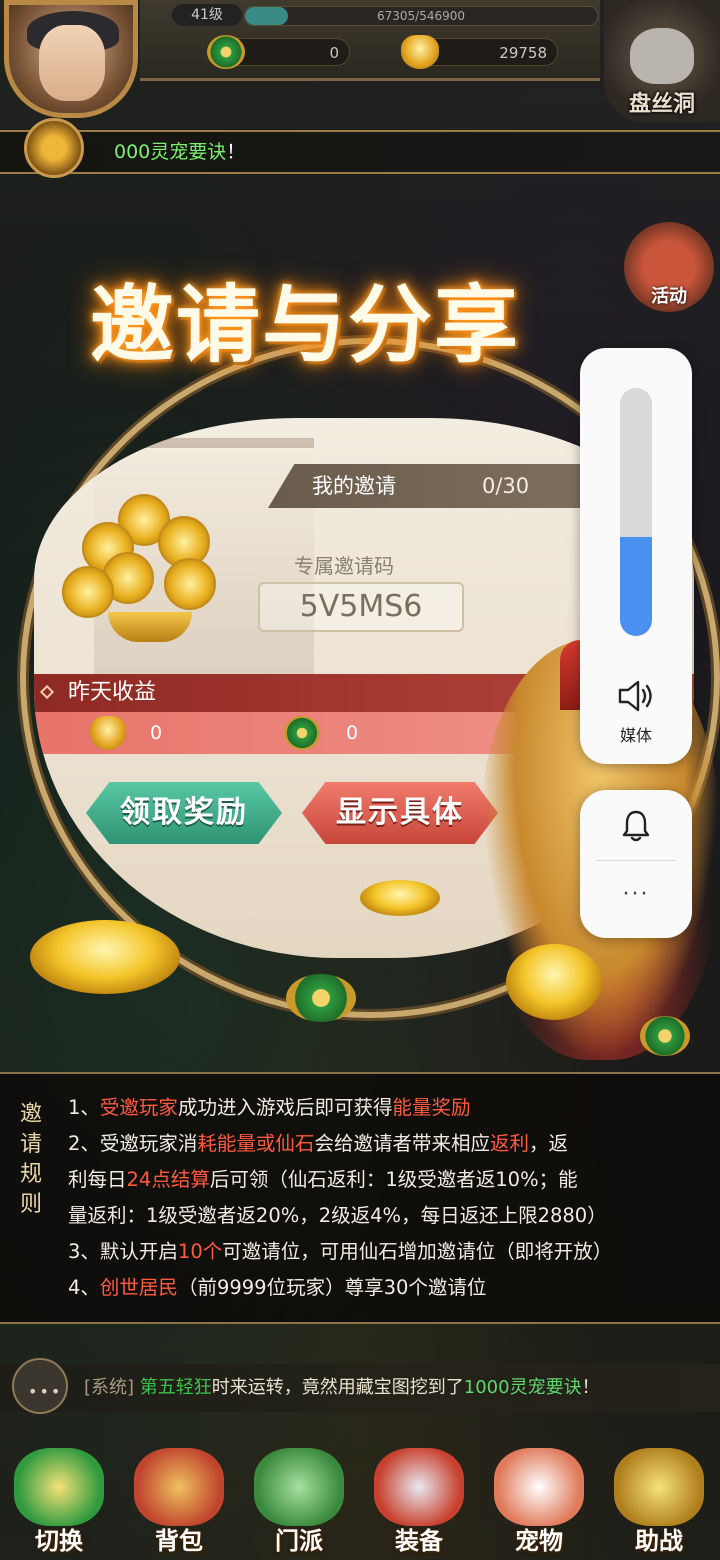 The height and width of the screenshot is (1560, 720). Describe the element at coordinates (661, 104) in the screenshot. I see `dungeon-label: 盘丝洞` at that location.